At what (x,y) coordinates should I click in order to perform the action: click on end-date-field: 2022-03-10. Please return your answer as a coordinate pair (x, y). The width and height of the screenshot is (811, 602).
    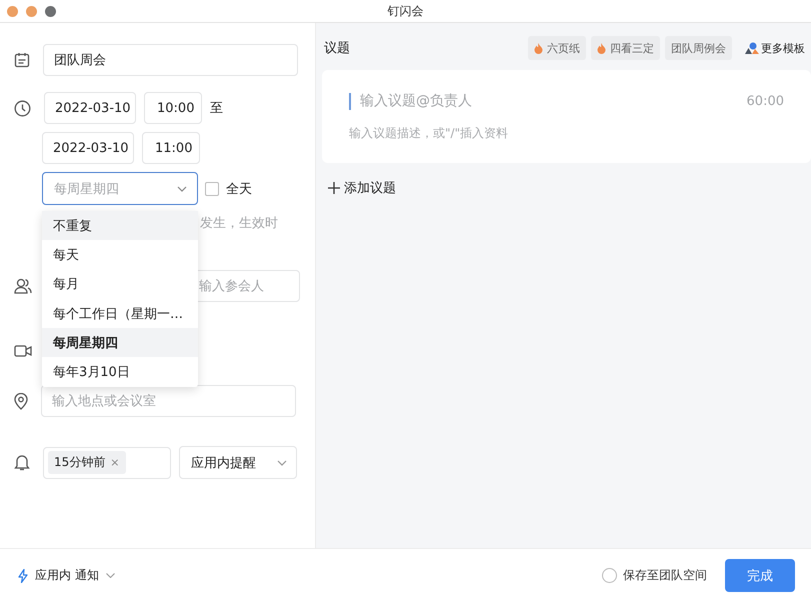
    Looking at the image, I should click on (88, 148).